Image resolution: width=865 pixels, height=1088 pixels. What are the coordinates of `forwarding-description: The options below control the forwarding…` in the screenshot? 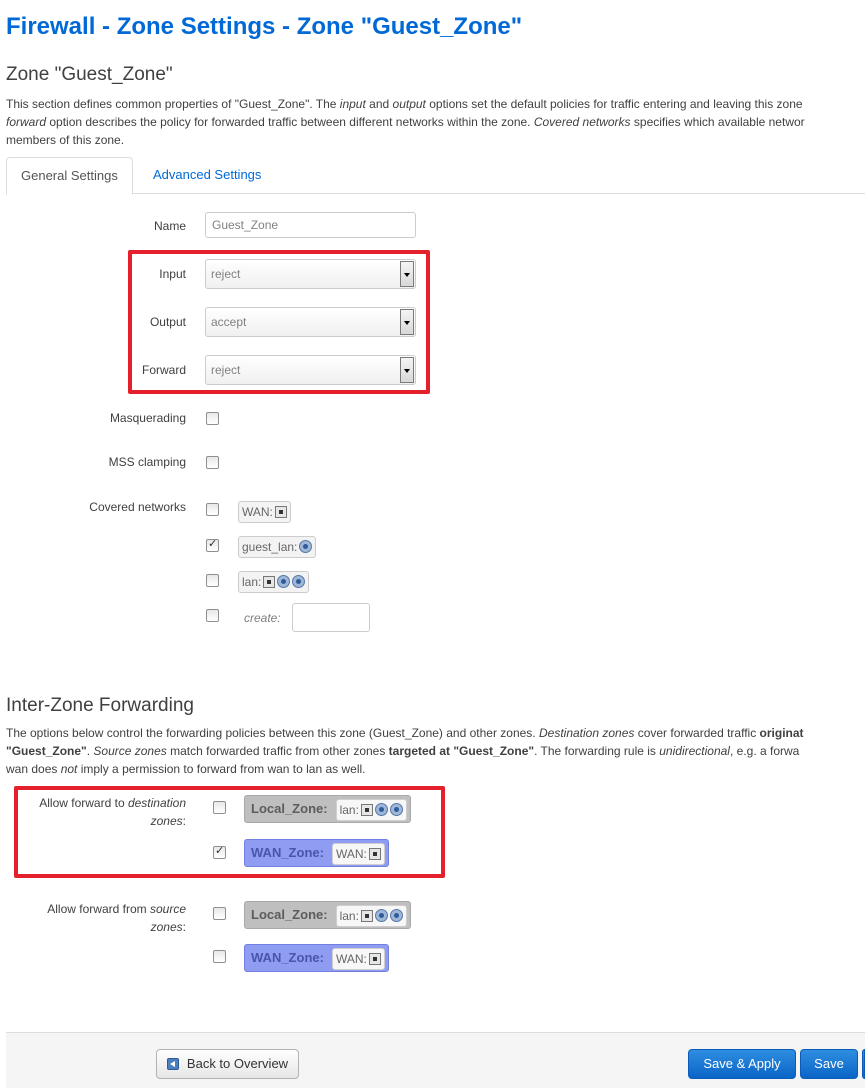 It's located at (405, 751).